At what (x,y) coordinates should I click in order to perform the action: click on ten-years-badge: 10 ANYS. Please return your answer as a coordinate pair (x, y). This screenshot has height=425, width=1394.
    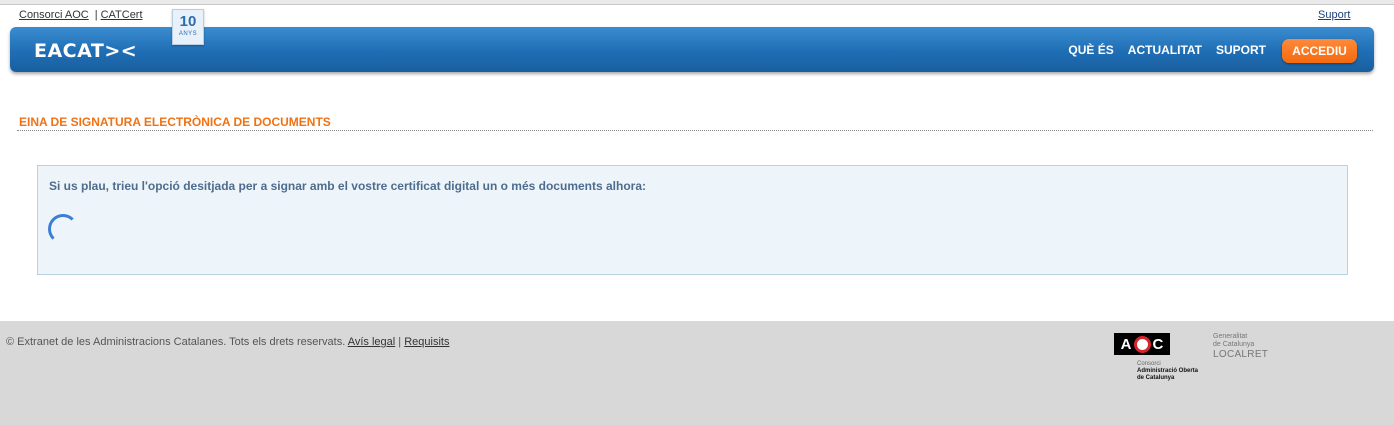
    Looking at the image, I should click on (188, 27).